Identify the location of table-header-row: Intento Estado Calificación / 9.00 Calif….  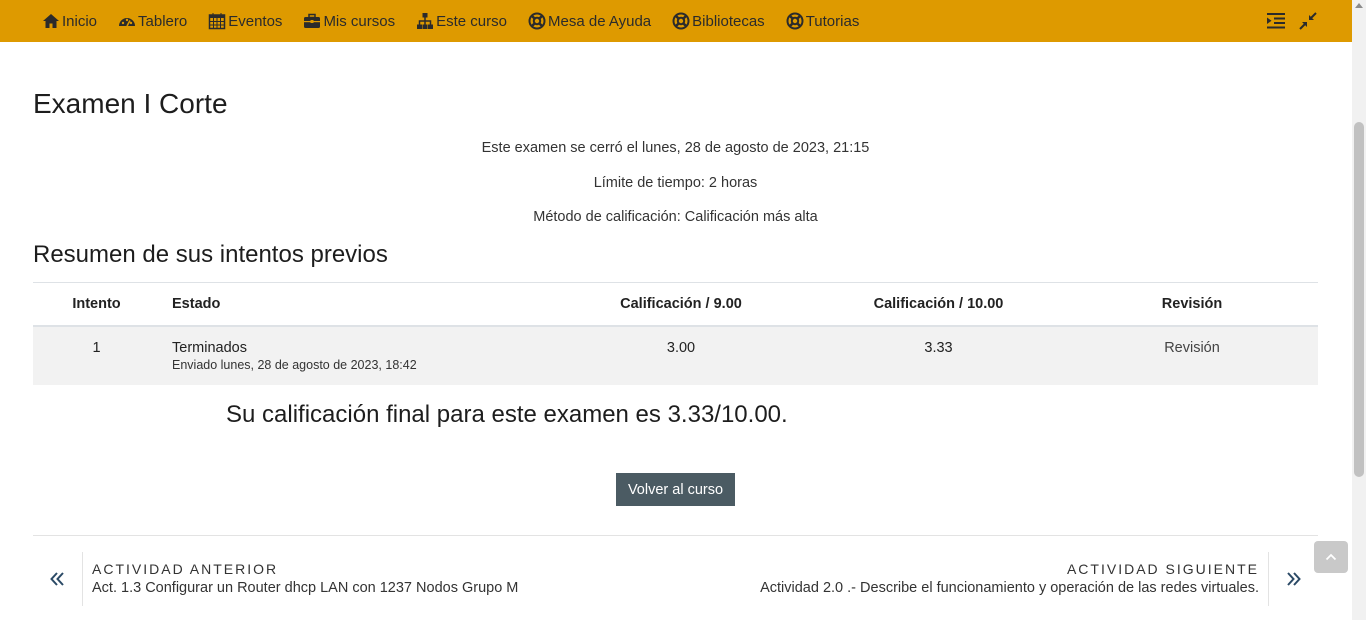
(675, 304).